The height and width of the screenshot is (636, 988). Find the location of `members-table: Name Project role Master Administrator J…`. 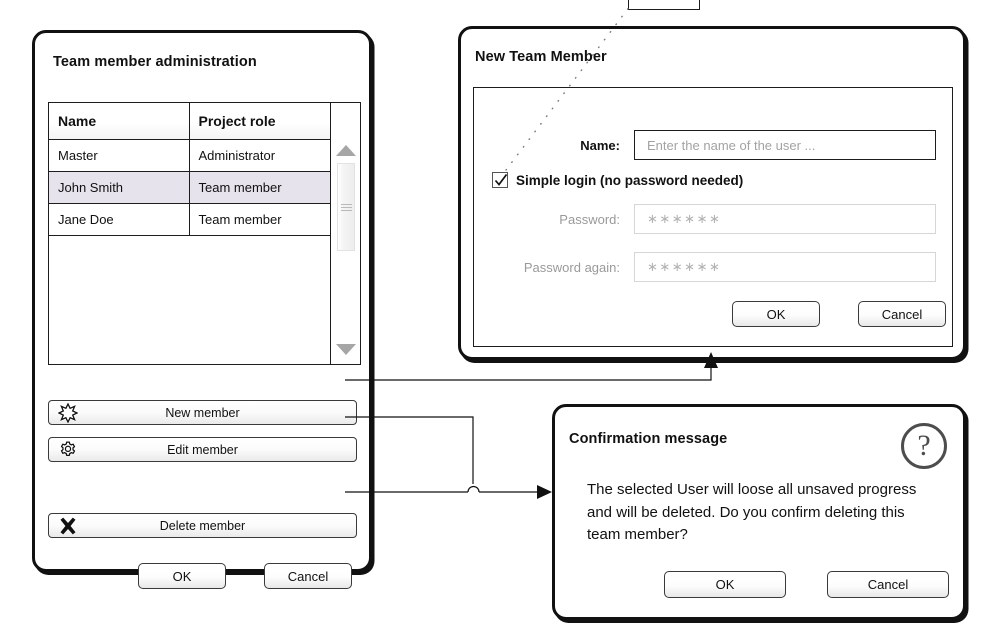

members-table: Name Project role Master Administrator J… is located at coordinates (190, 169).